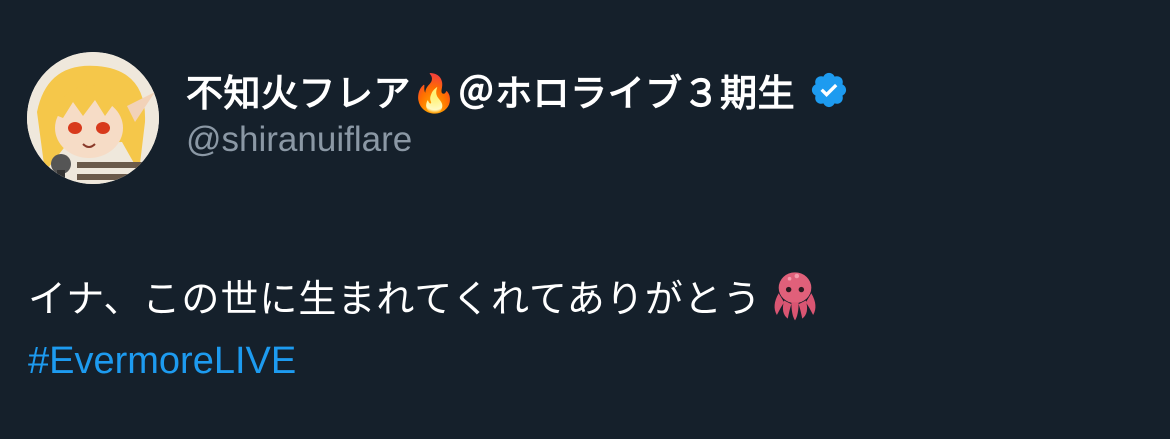 The image size is (1170, 439). Describe the element at coordinates (795, 296) in the screenshot. I see `octopus-icon` at that location.